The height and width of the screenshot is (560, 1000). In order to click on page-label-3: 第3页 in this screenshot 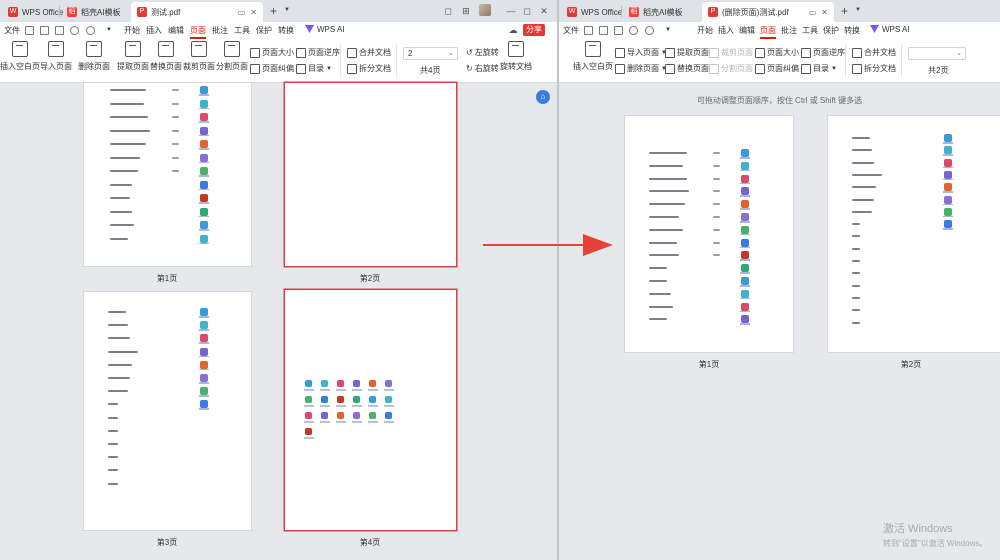, I will do `click(167, 542)`.